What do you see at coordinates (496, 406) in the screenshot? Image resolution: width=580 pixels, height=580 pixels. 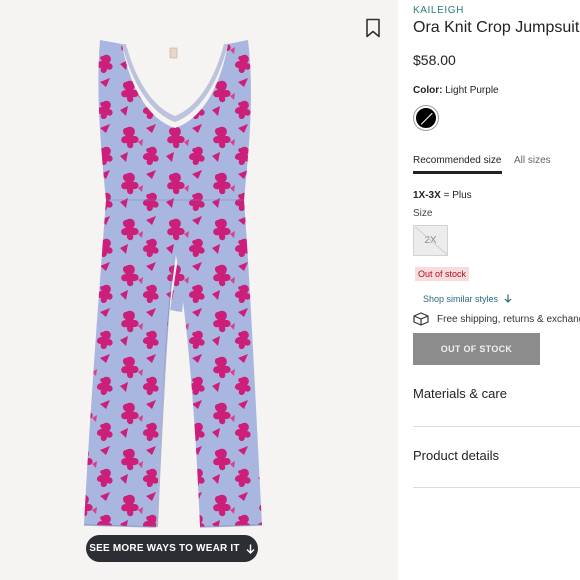 I see `materials-care-accordion: Materials & care` at bounding box center [496, 406].